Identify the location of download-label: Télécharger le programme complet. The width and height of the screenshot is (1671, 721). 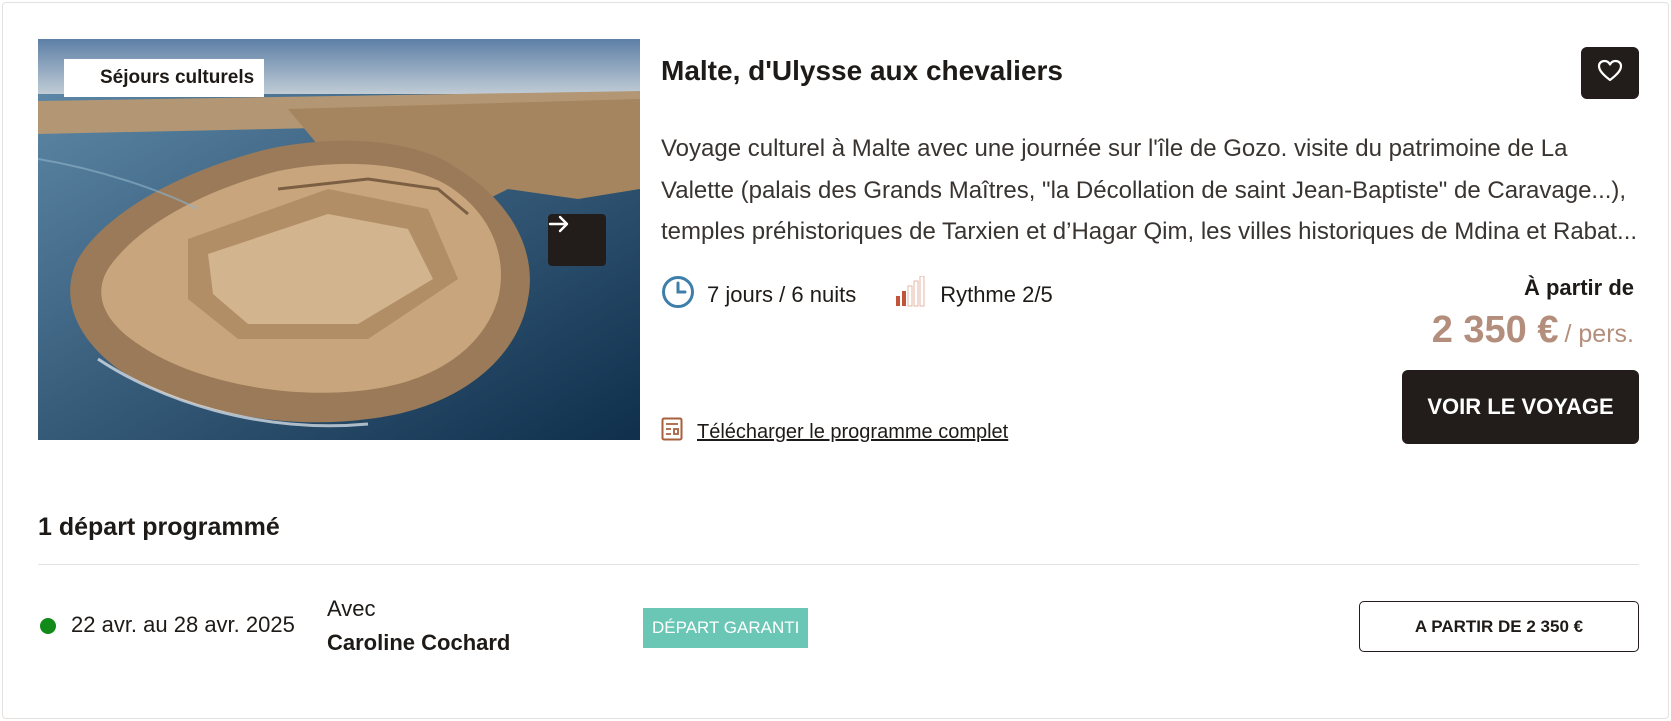
(852, 432).